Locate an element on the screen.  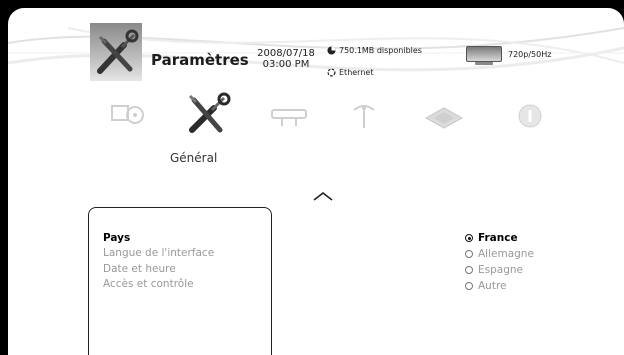
menu-item-date-time: Date et heure is located at coordinates (139, 269).